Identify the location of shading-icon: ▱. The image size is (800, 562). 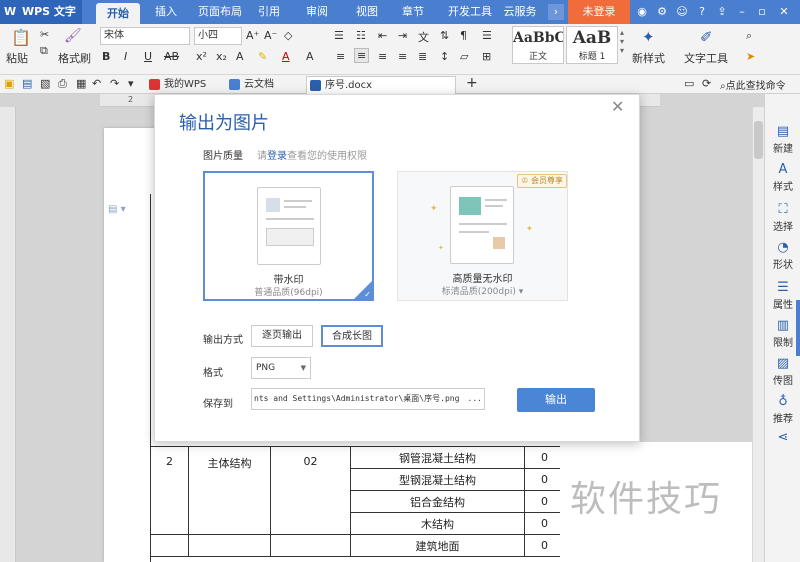
(464, 56).